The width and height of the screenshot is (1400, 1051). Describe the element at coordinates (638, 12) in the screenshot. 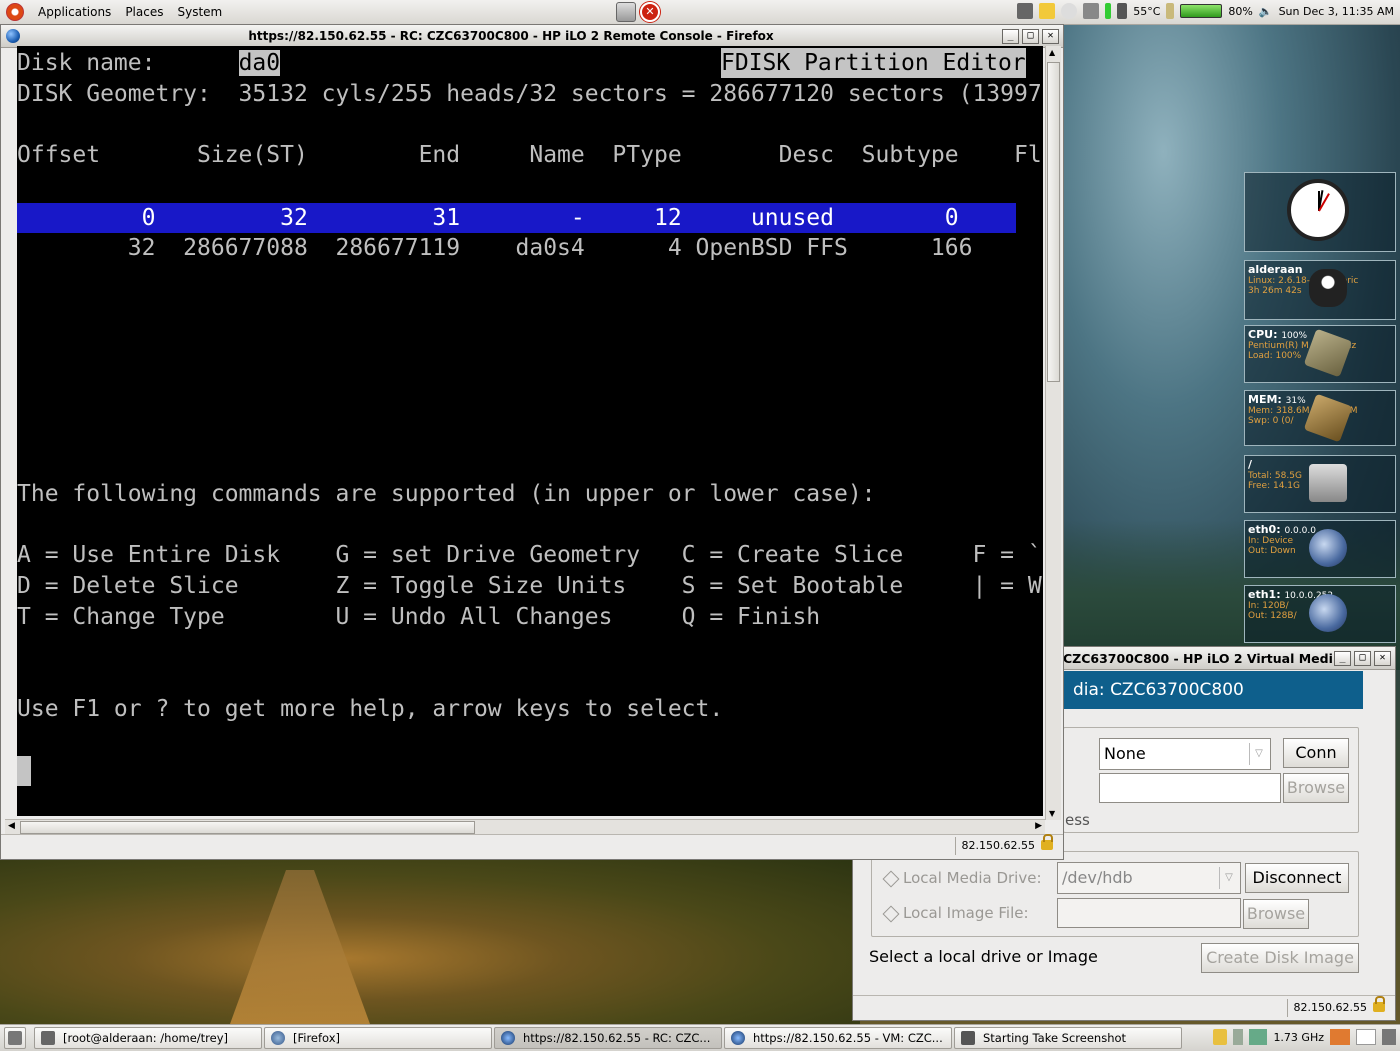

I see `panel-launchers: ✕` at that location.